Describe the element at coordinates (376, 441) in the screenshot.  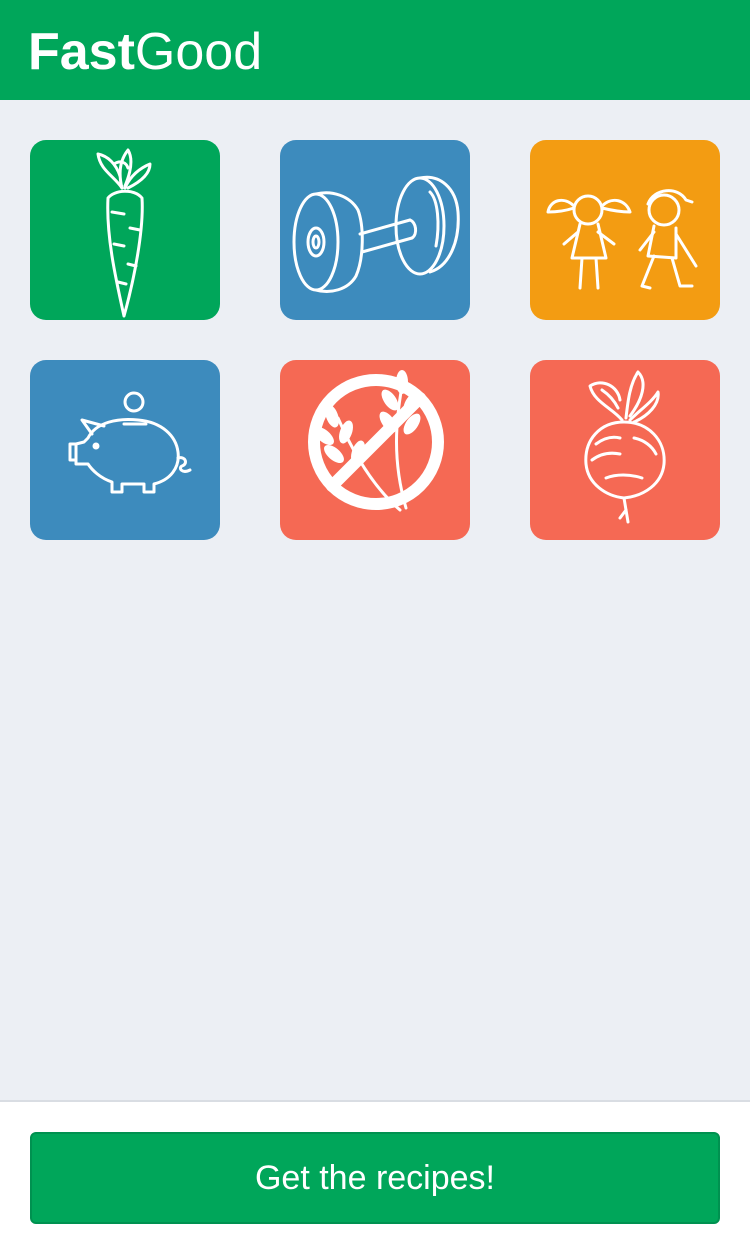
I see `gluten-free-icon` at that location.